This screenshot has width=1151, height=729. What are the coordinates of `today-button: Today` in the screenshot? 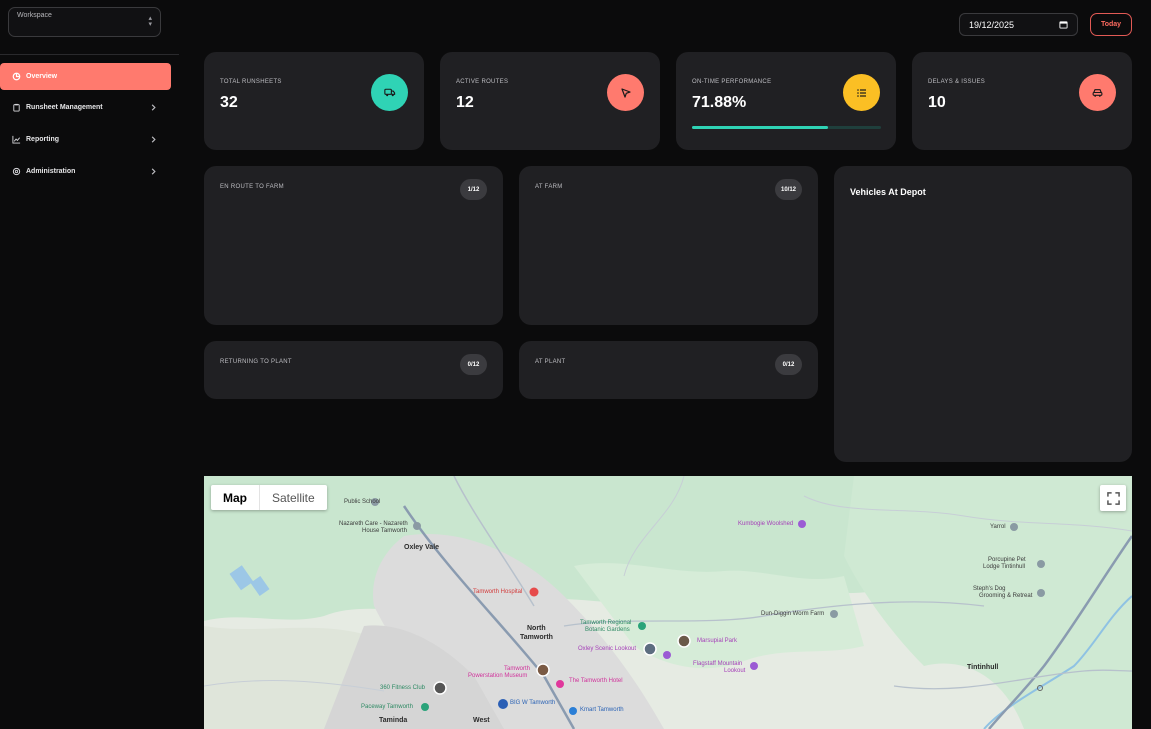 It's located at (1111, 24).